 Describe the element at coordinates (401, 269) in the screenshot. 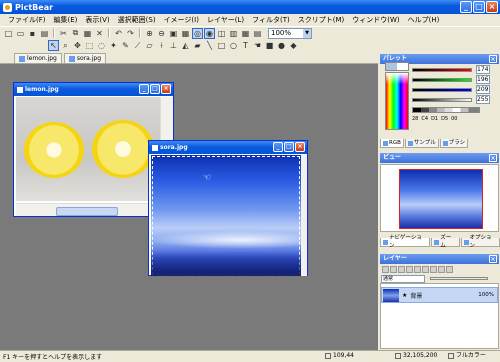

I see `delete-layer-icon` at that location.